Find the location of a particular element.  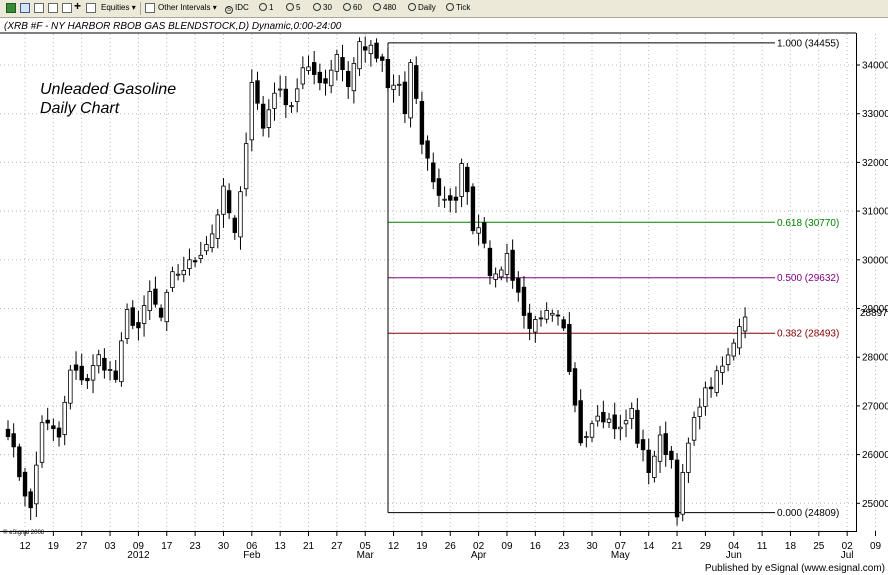

fib-level-label: 0.382 (28493) is located at coordinates (808, 334).